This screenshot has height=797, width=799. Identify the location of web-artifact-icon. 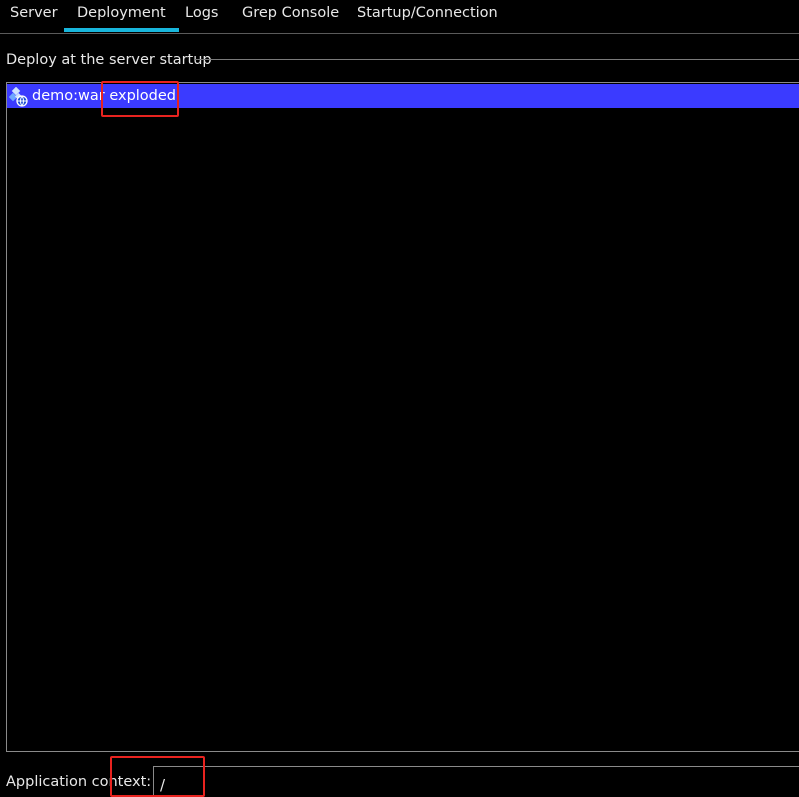
(18, 97).